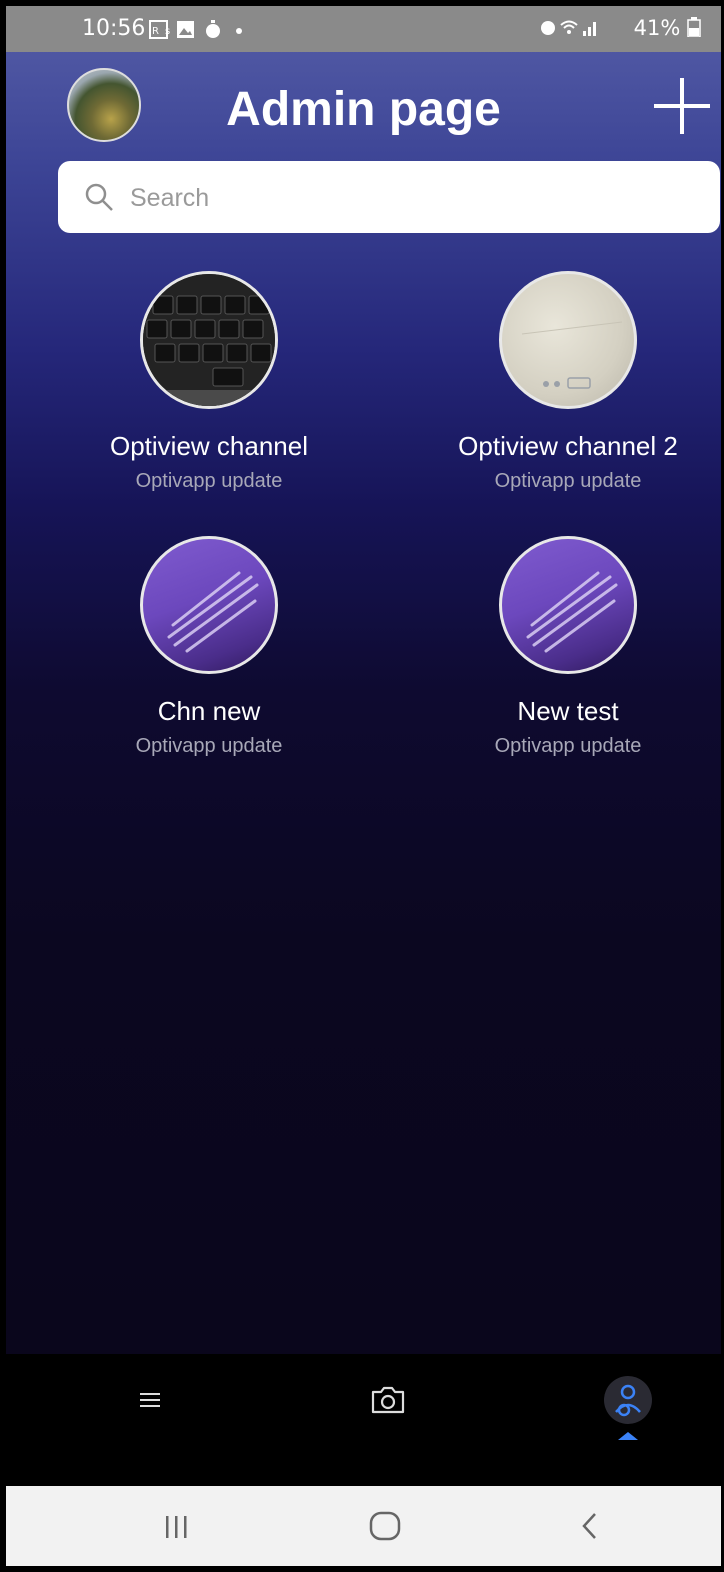  I want to click on channel-card: Optiview channel 2 Optivapp update, so click(564, 382).